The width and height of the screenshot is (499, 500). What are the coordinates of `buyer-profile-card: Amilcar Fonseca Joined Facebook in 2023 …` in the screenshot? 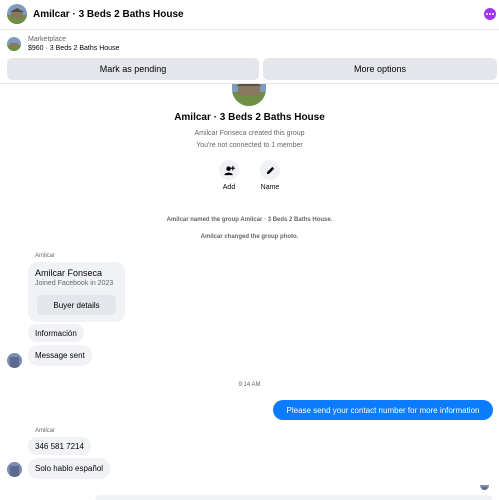 It's located at (76, 292).